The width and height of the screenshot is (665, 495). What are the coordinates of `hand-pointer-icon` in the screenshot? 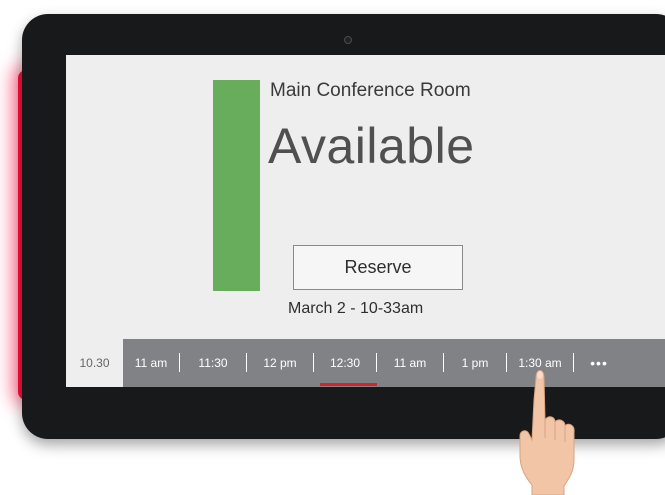 It's located at (547, 432).